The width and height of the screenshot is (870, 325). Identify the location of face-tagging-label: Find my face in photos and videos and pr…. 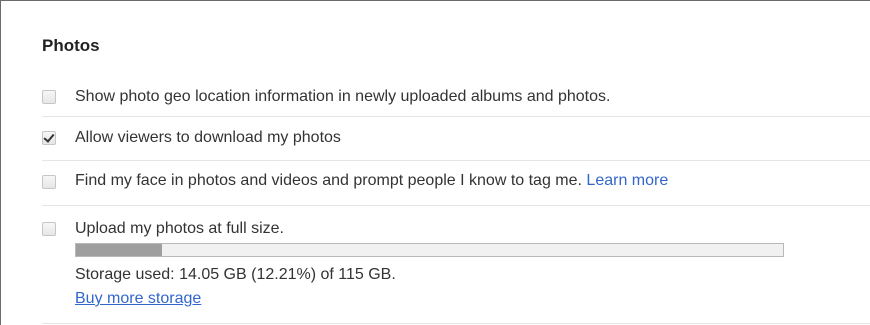
(328, 180).